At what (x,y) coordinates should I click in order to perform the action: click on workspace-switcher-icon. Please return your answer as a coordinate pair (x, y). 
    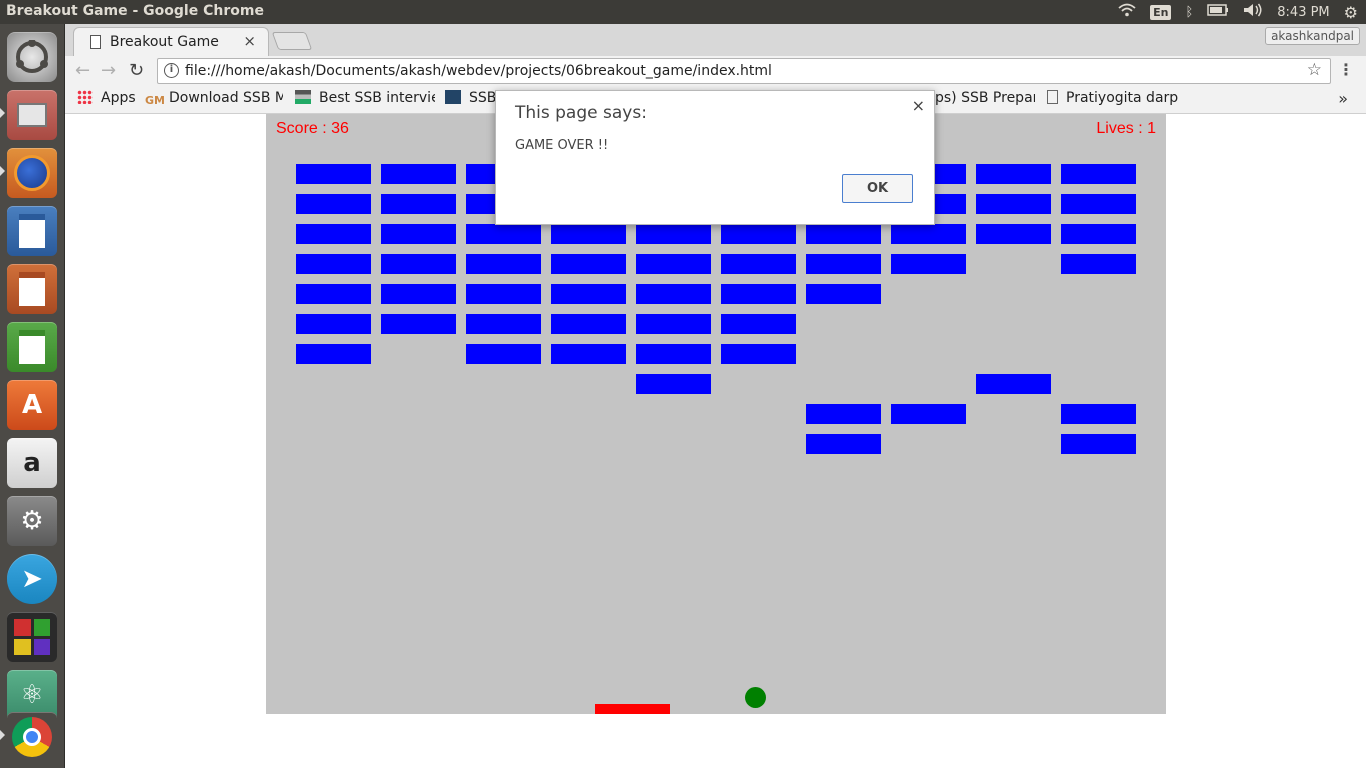
    Looking at the image, I should click on (32, 637).